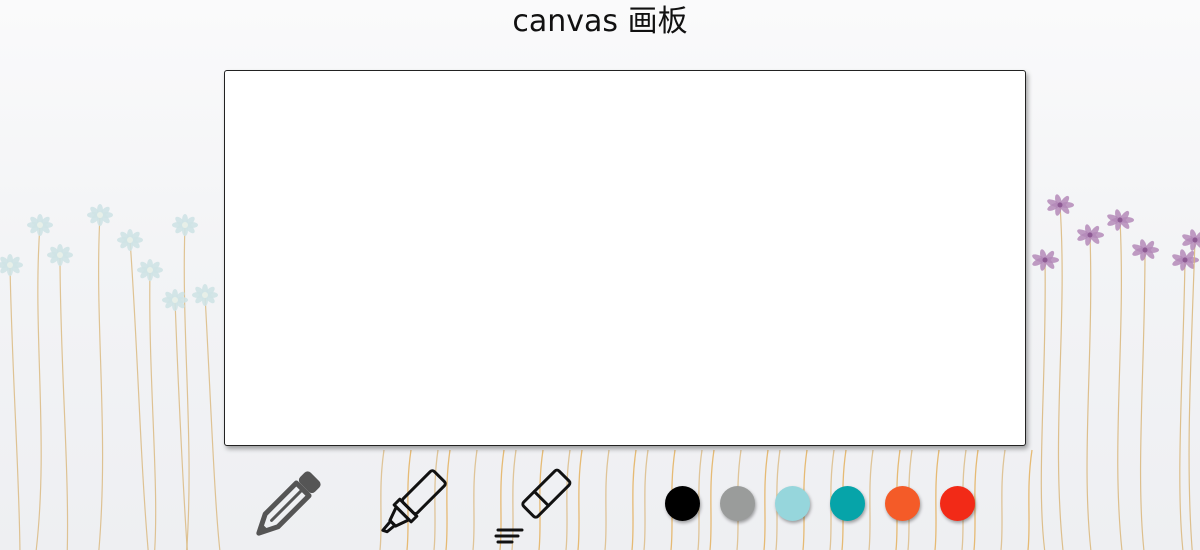  I want to click on color-swatch-black, so click(682, 503).